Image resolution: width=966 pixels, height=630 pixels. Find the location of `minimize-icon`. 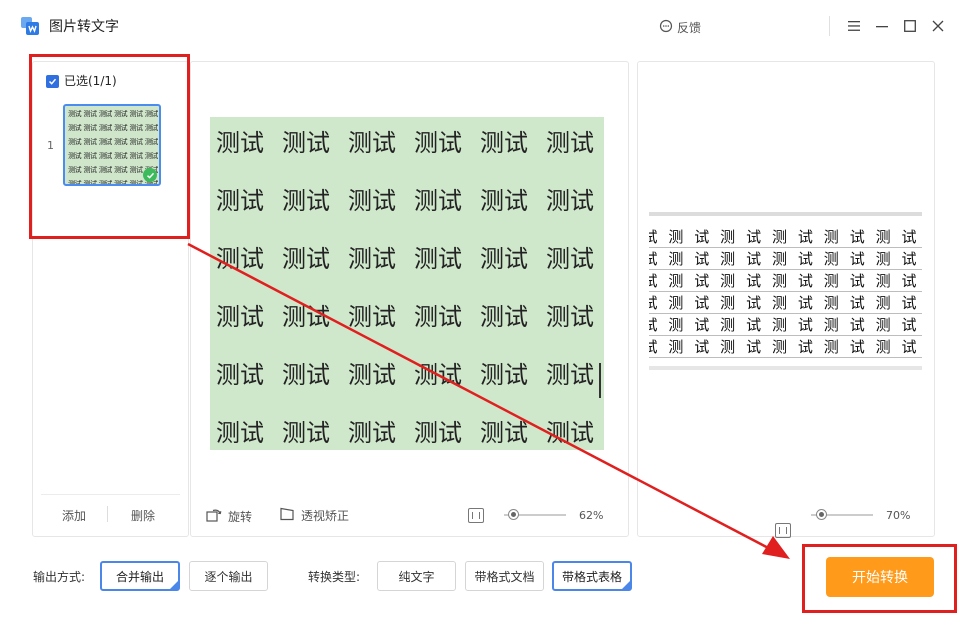

minimize-icon is located at coordinates (882, 26).